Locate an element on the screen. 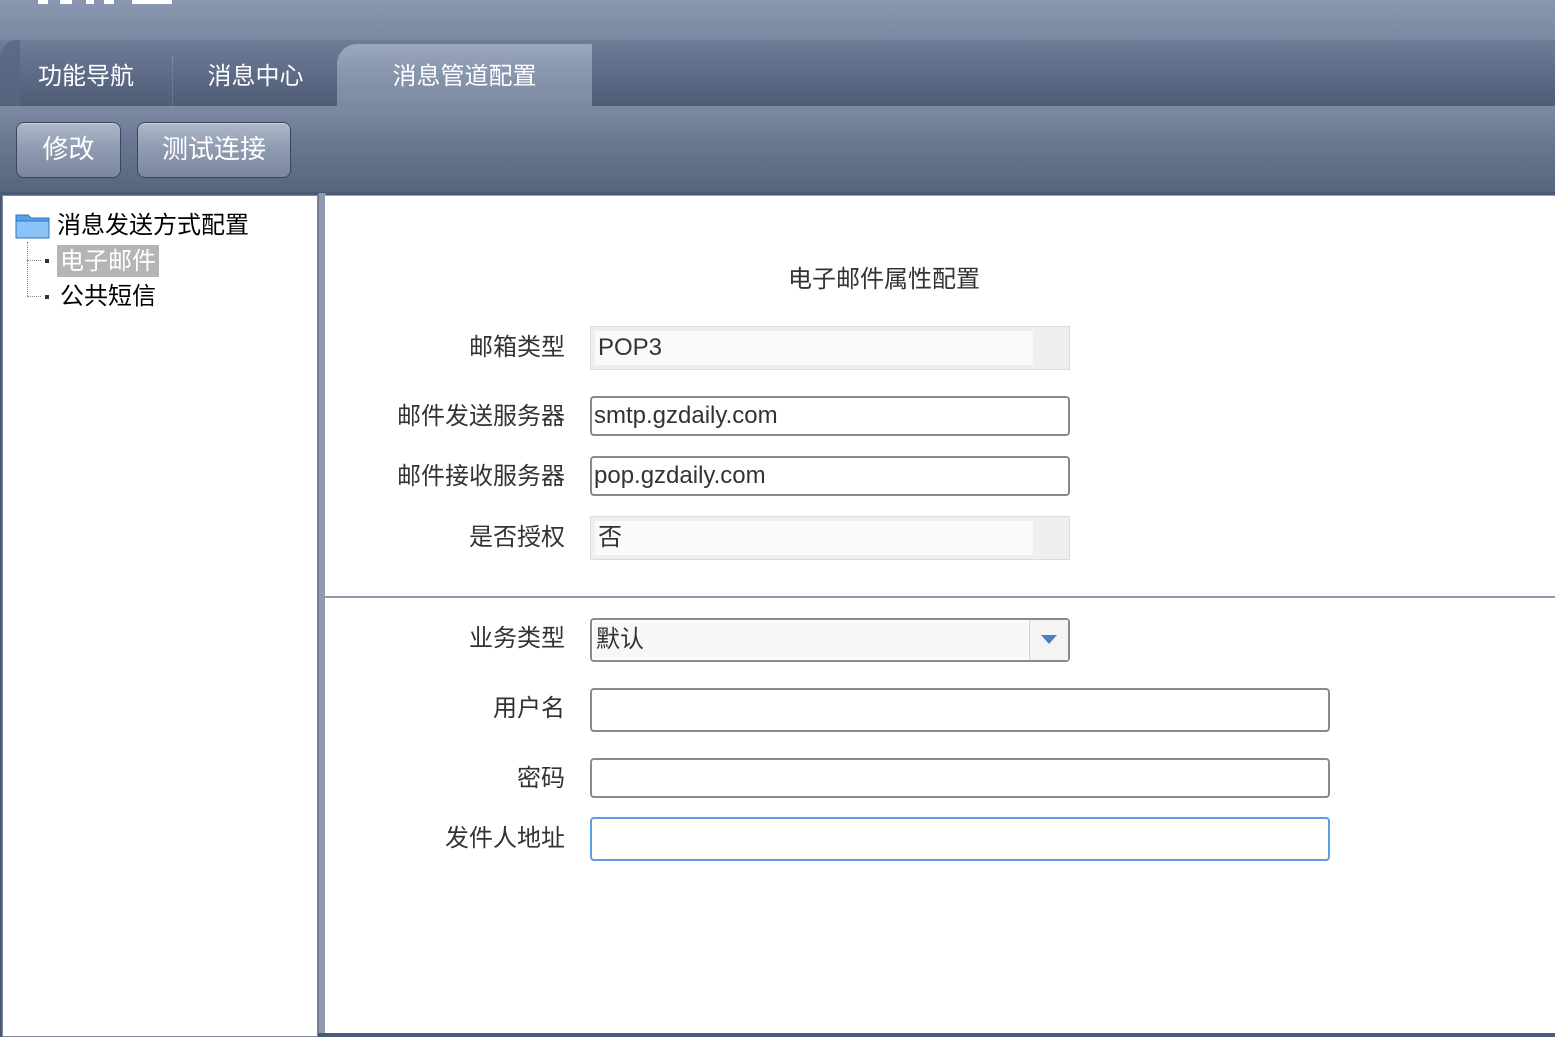 The height and width of the screenshot is (1037, 1555). chevron-down-icon is located at coordinates (1049, 639).